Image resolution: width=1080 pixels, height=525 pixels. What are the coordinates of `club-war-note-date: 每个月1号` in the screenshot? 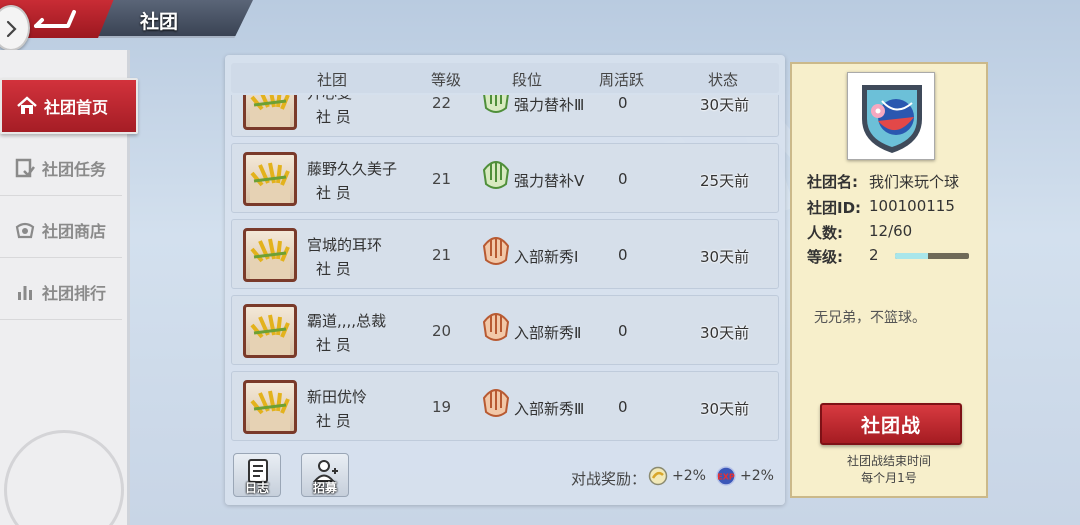 It's located at (889, 478).